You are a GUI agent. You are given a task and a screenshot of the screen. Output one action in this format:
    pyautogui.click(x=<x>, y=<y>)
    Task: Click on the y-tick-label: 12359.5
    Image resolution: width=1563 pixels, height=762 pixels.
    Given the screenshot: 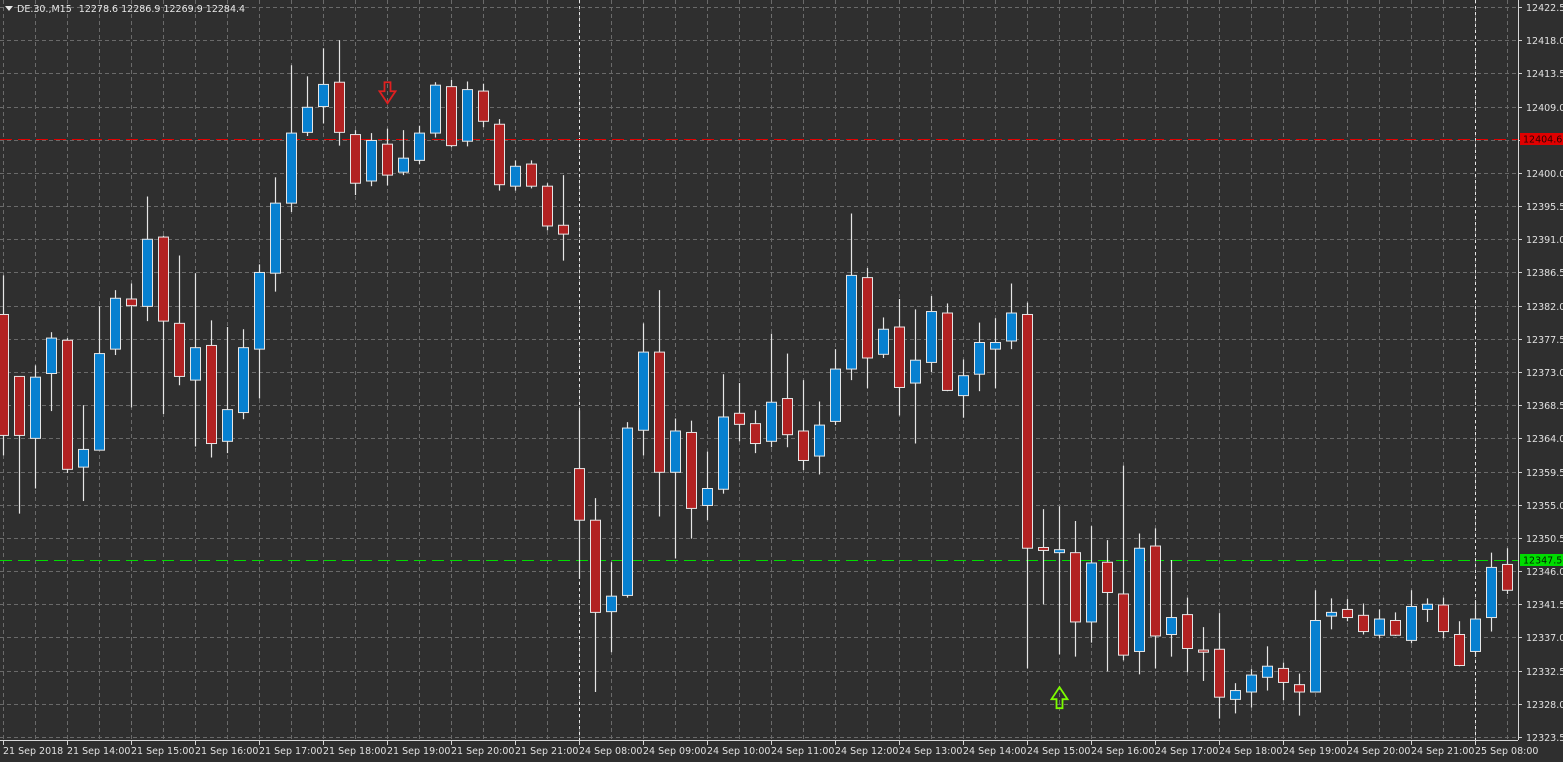 What is the action you would take?
    pyautogui.click(x=1544, y=473)
    